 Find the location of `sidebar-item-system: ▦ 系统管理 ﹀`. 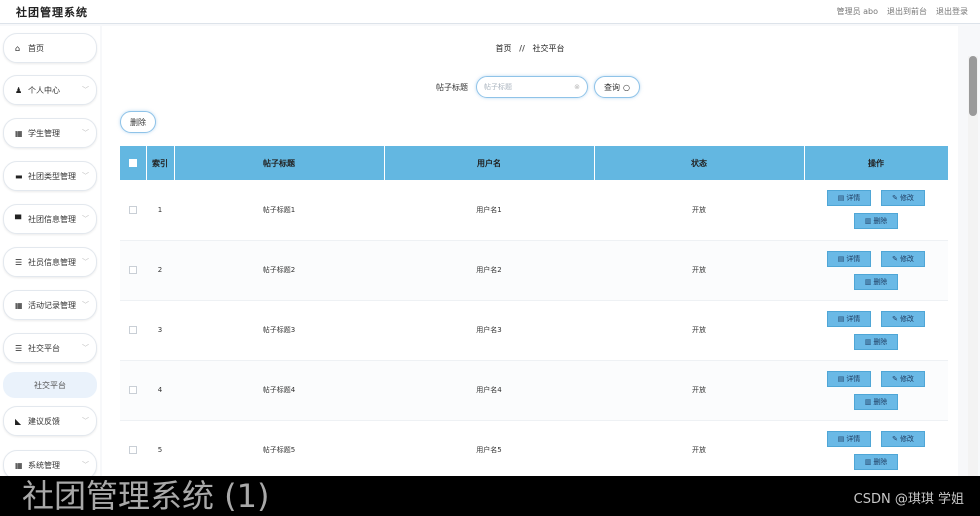

sidebar-item-system: ▦ 系统管理 ﹀ is located at coordinates (50, 463).